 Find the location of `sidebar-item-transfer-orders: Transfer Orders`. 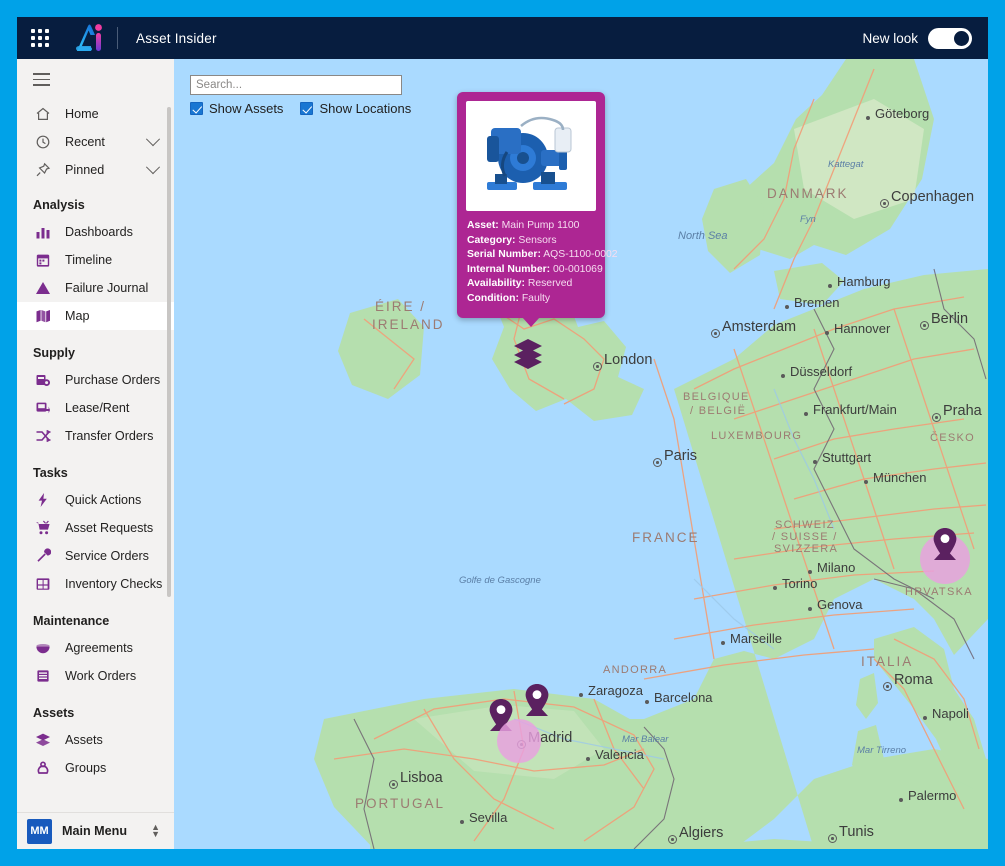

sidebar-item-transfer-orders: Transfer Orders is located at coordinates (95, 436).